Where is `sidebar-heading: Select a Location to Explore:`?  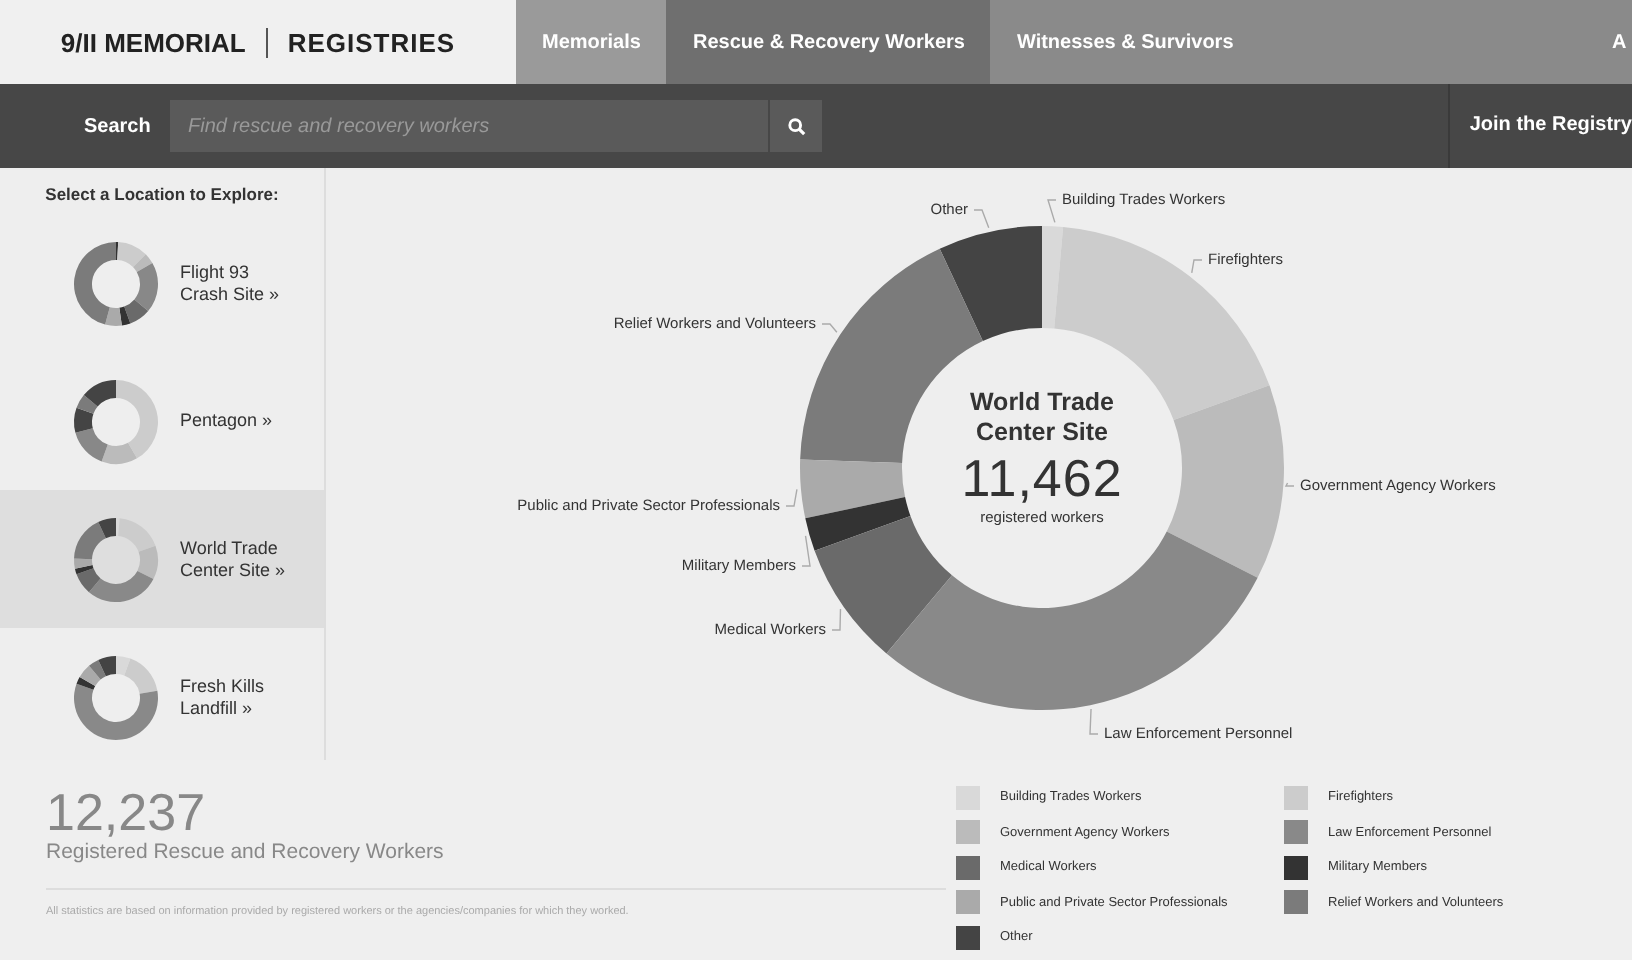
sidebar-heading: Select a Location to Explore: is located at coordinates (162, 196).